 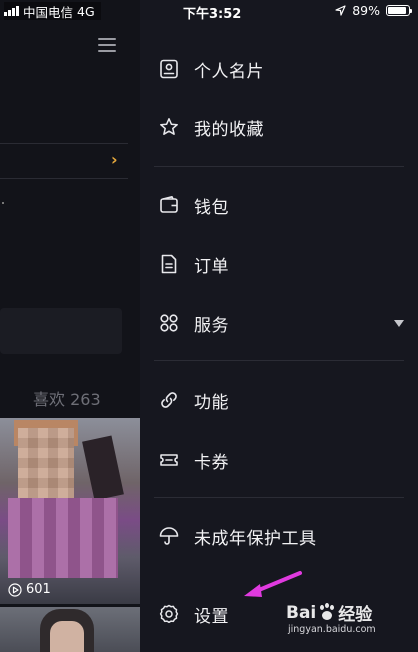 What do you see at coordinates (279, 127) in the screenshot?
I see `menu-item-favorites: 我的收藏` at bounding box center [279, 127].